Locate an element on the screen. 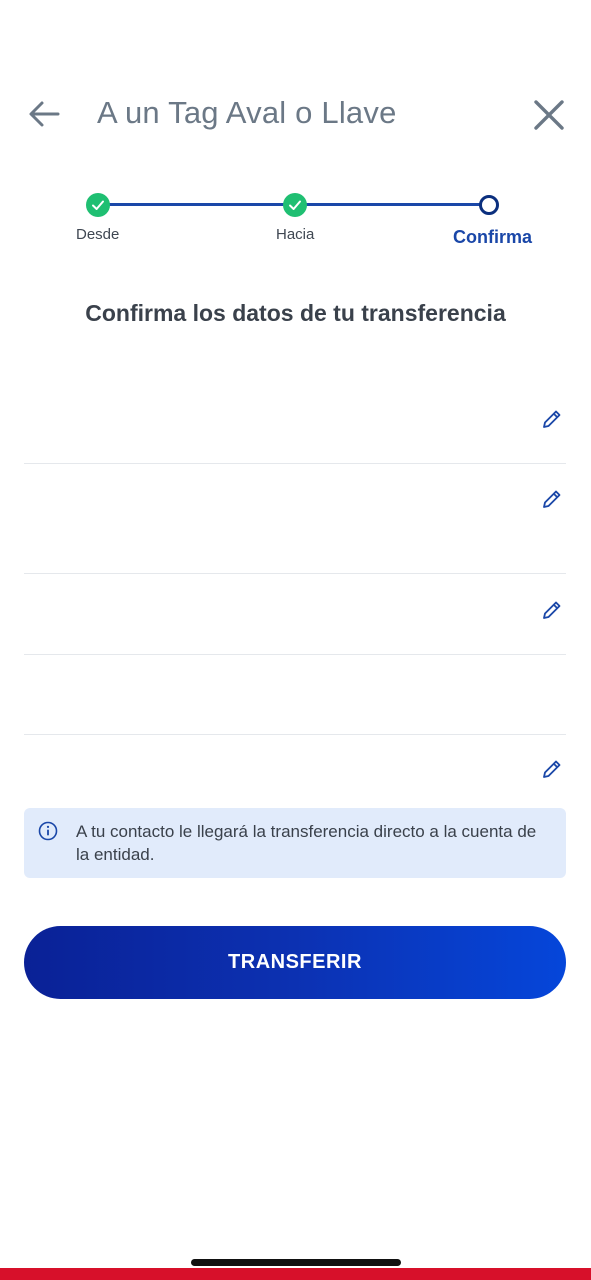 The height and width of the screenshot is (1280, 591). close-button is located at coordinates (549, 115).